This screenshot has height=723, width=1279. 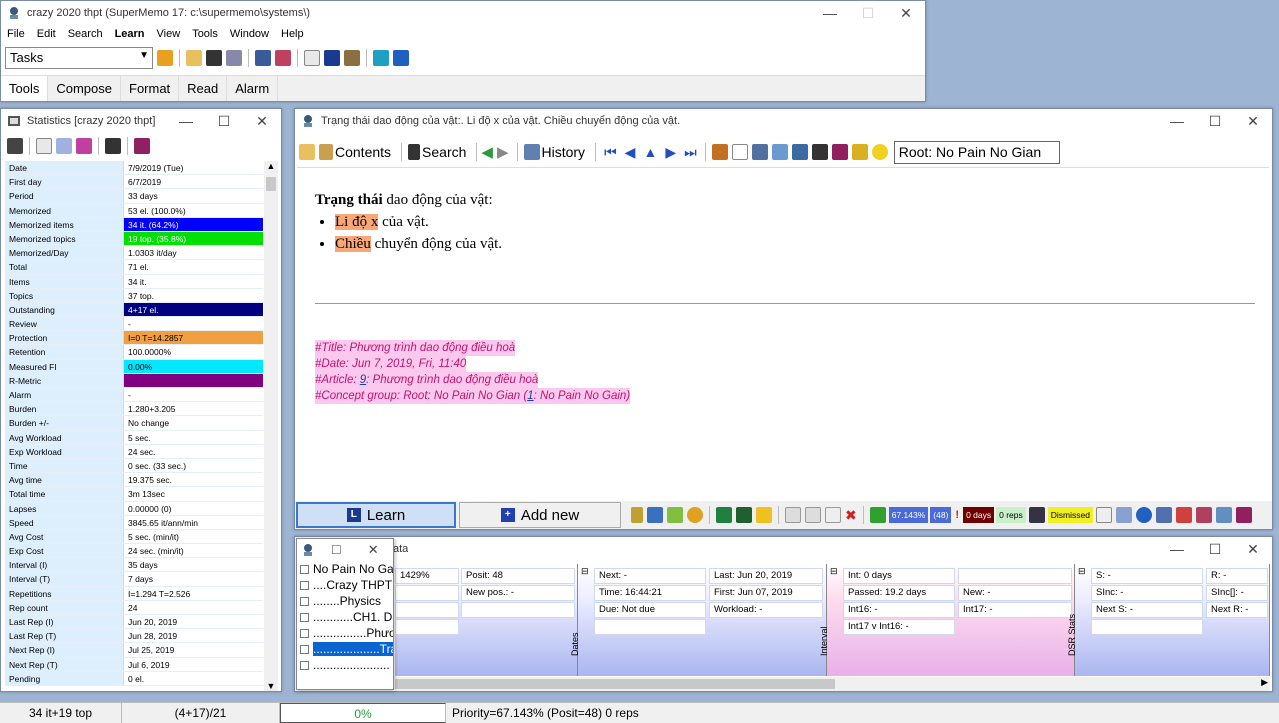 I want to click on scroll-down-icon: ▼, so click(x=271, y=686).